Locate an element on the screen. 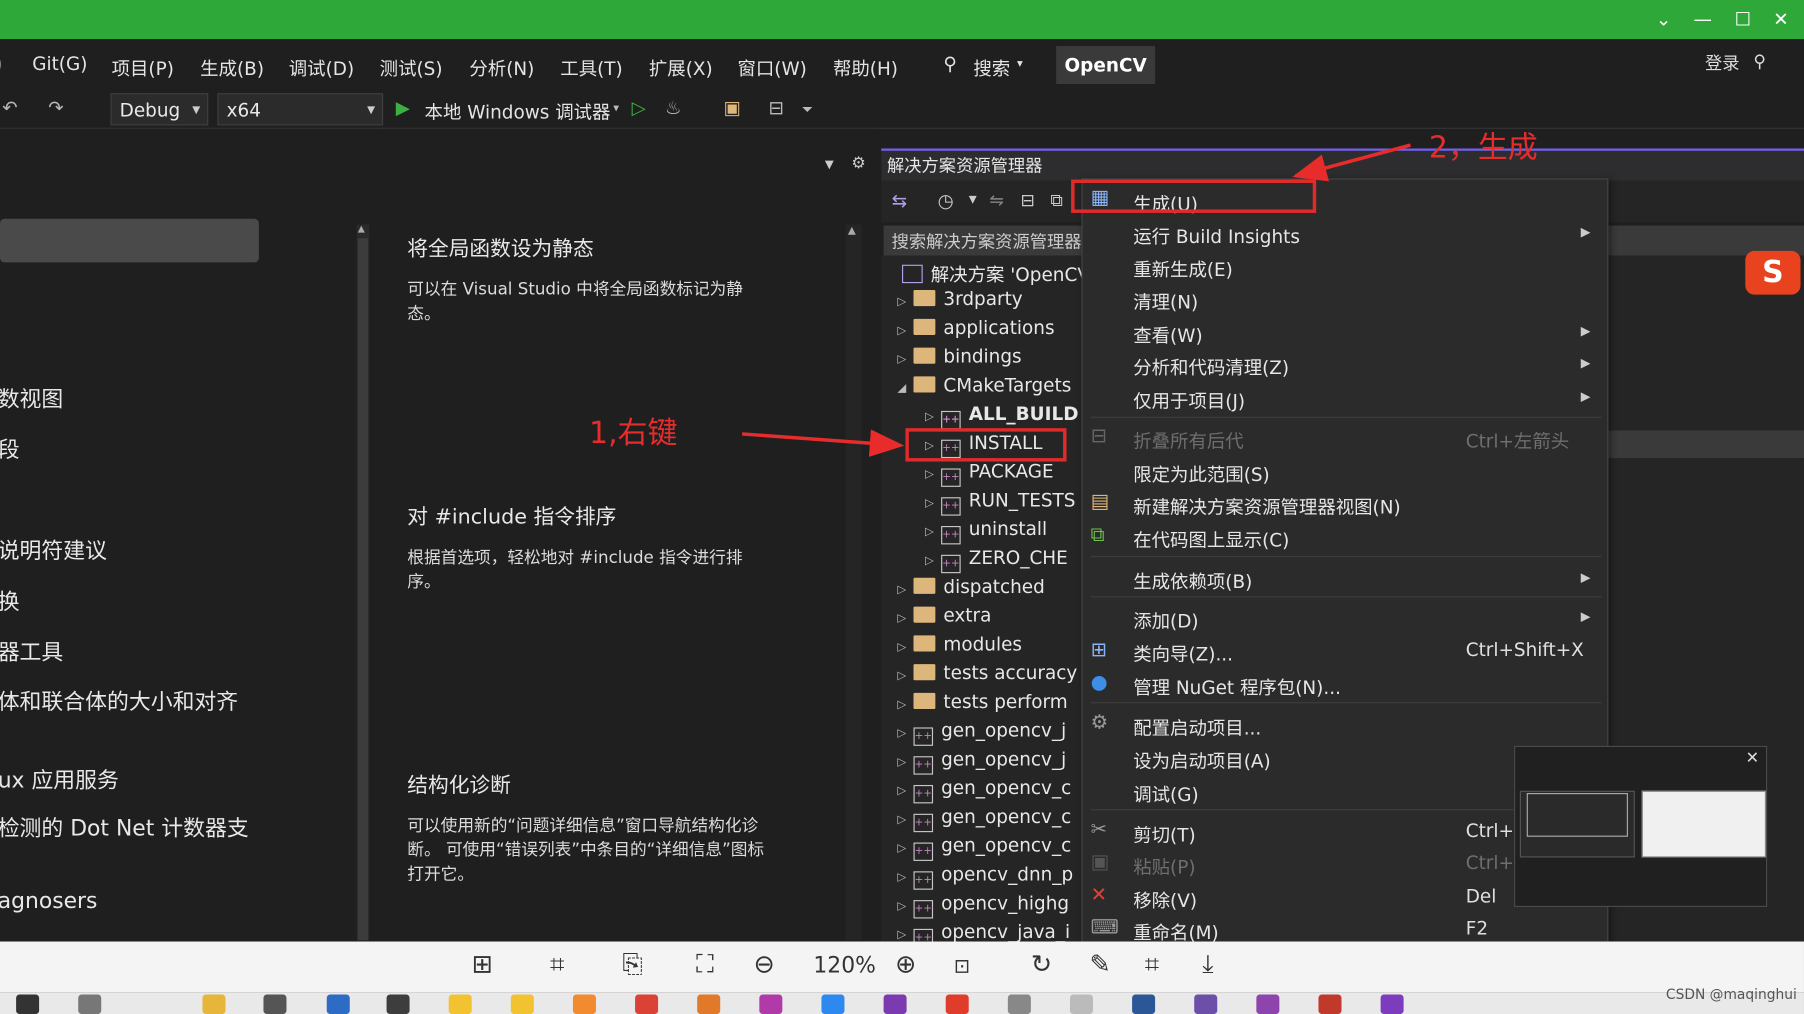  gallery-icon: ⊞ is located at coordinates (482, 965).